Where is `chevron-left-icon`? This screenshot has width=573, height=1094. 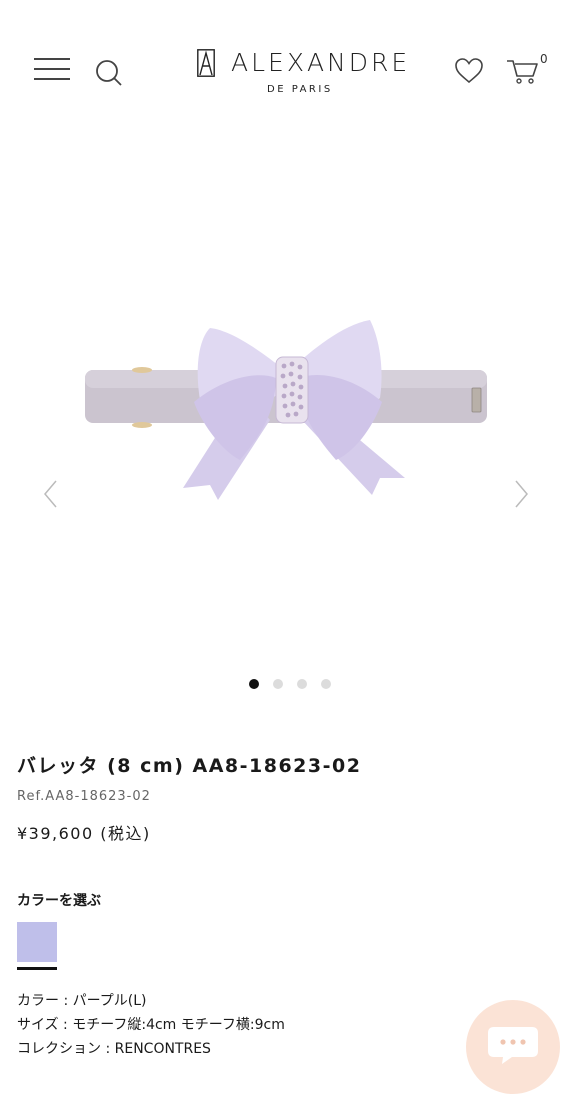
chevron-left-icon is located at coordinates (51, 494).